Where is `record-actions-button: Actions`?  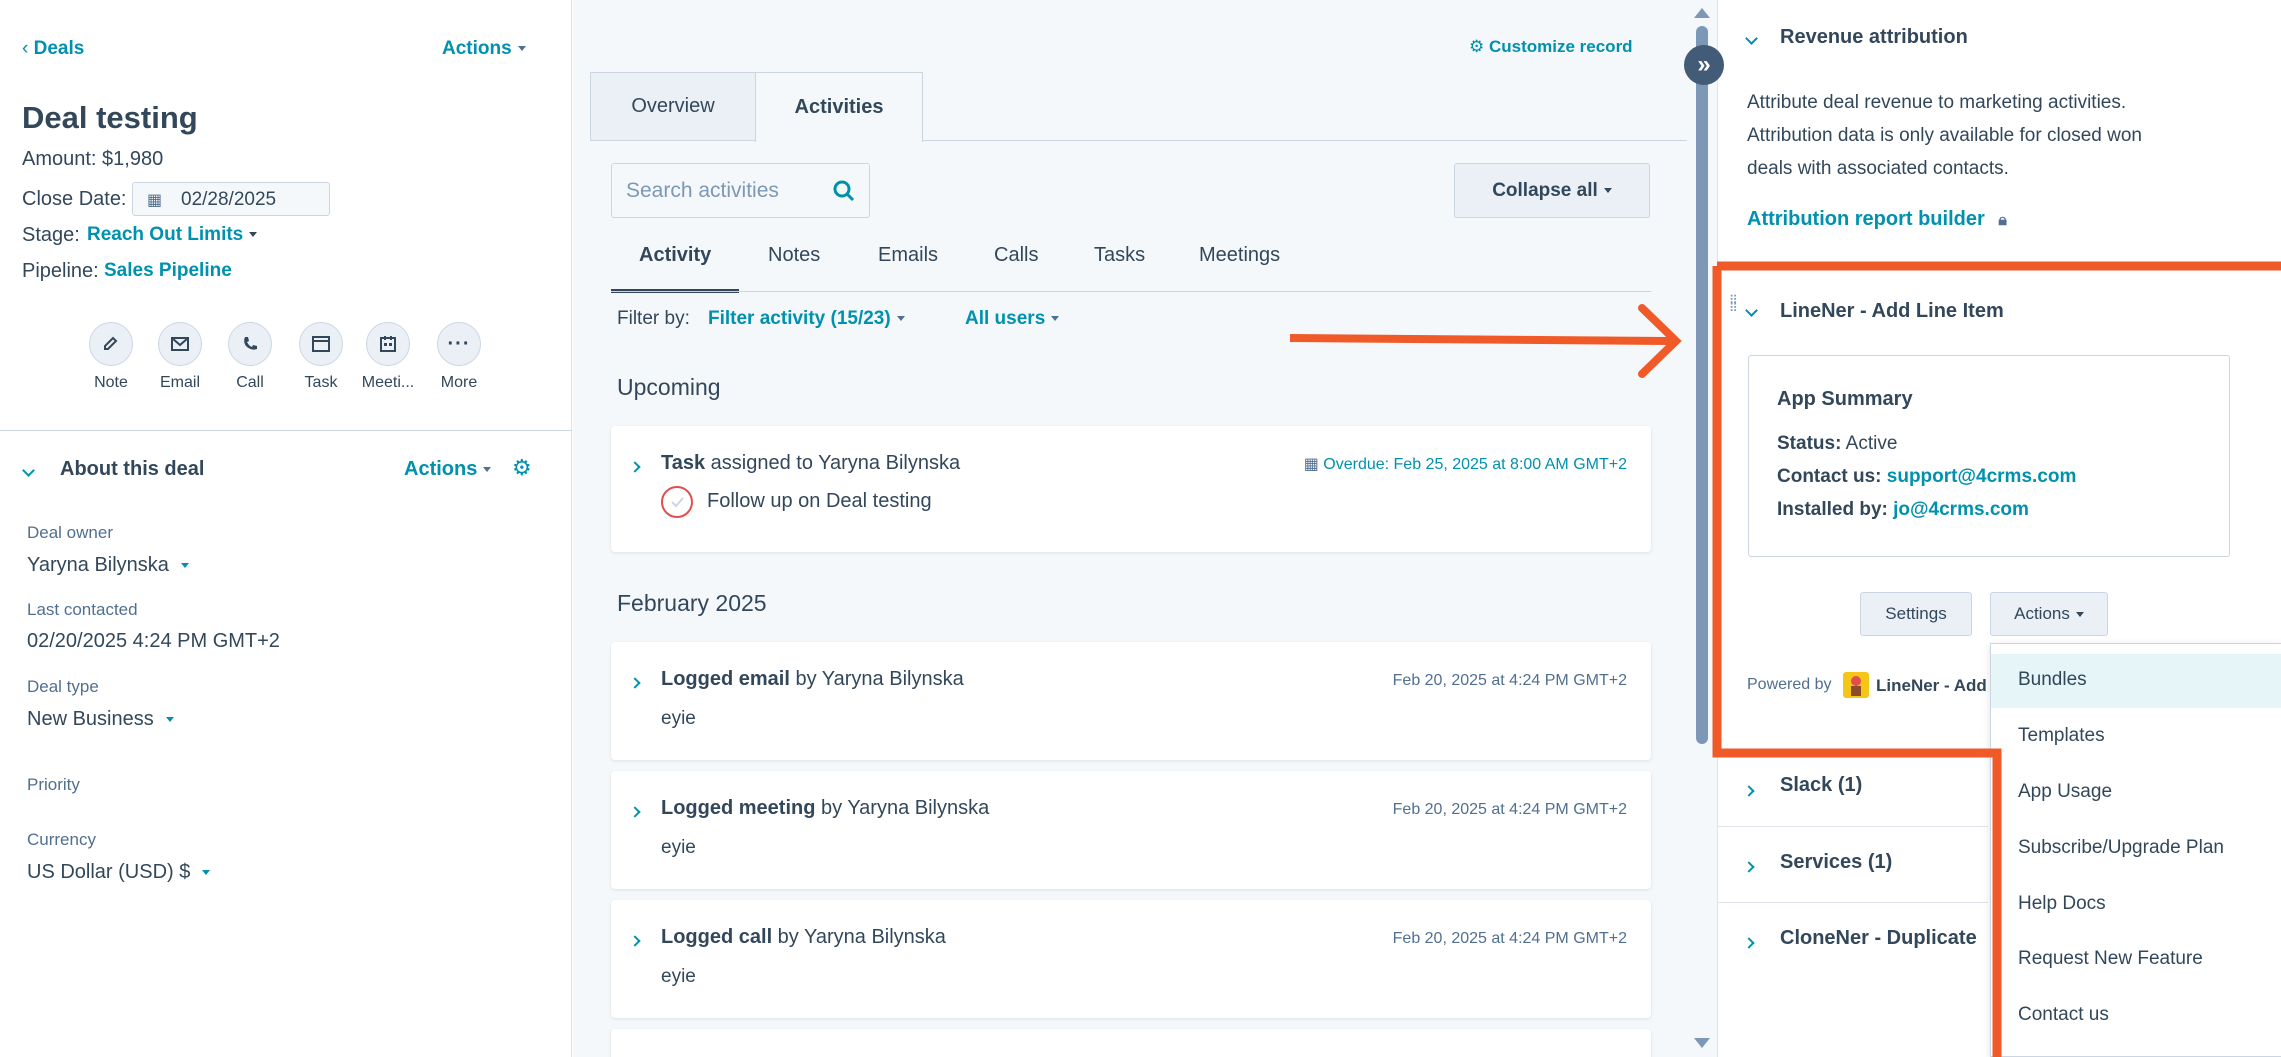
record-actions-button: Actions is located at coordinates (484, 49).